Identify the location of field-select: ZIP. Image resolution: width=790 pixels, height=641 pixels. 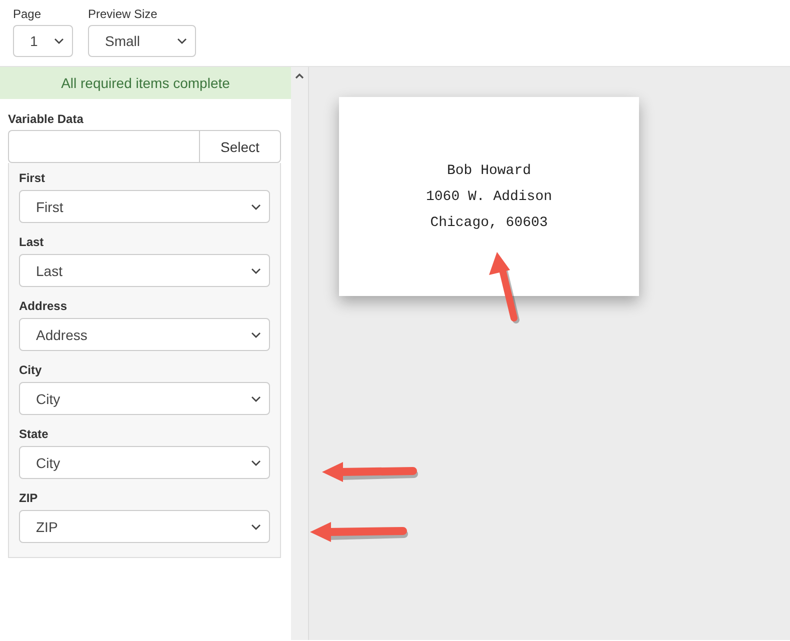
(144, 526).